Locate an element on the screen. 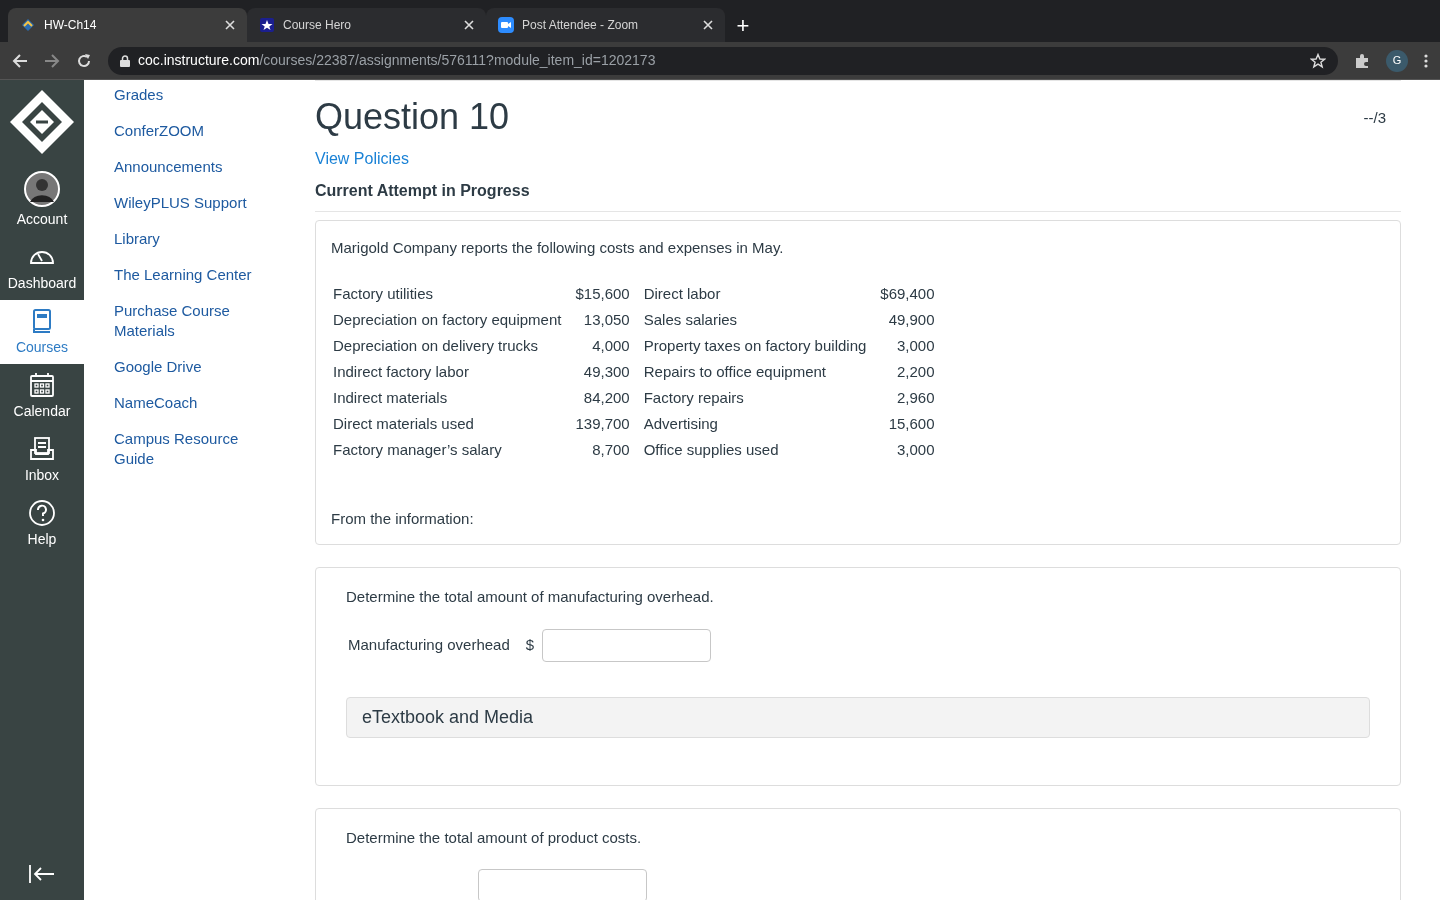 The width and height of the screenshot is (1440, 900). table-cell-text: 49,900 is located at coordinates (911, 320).